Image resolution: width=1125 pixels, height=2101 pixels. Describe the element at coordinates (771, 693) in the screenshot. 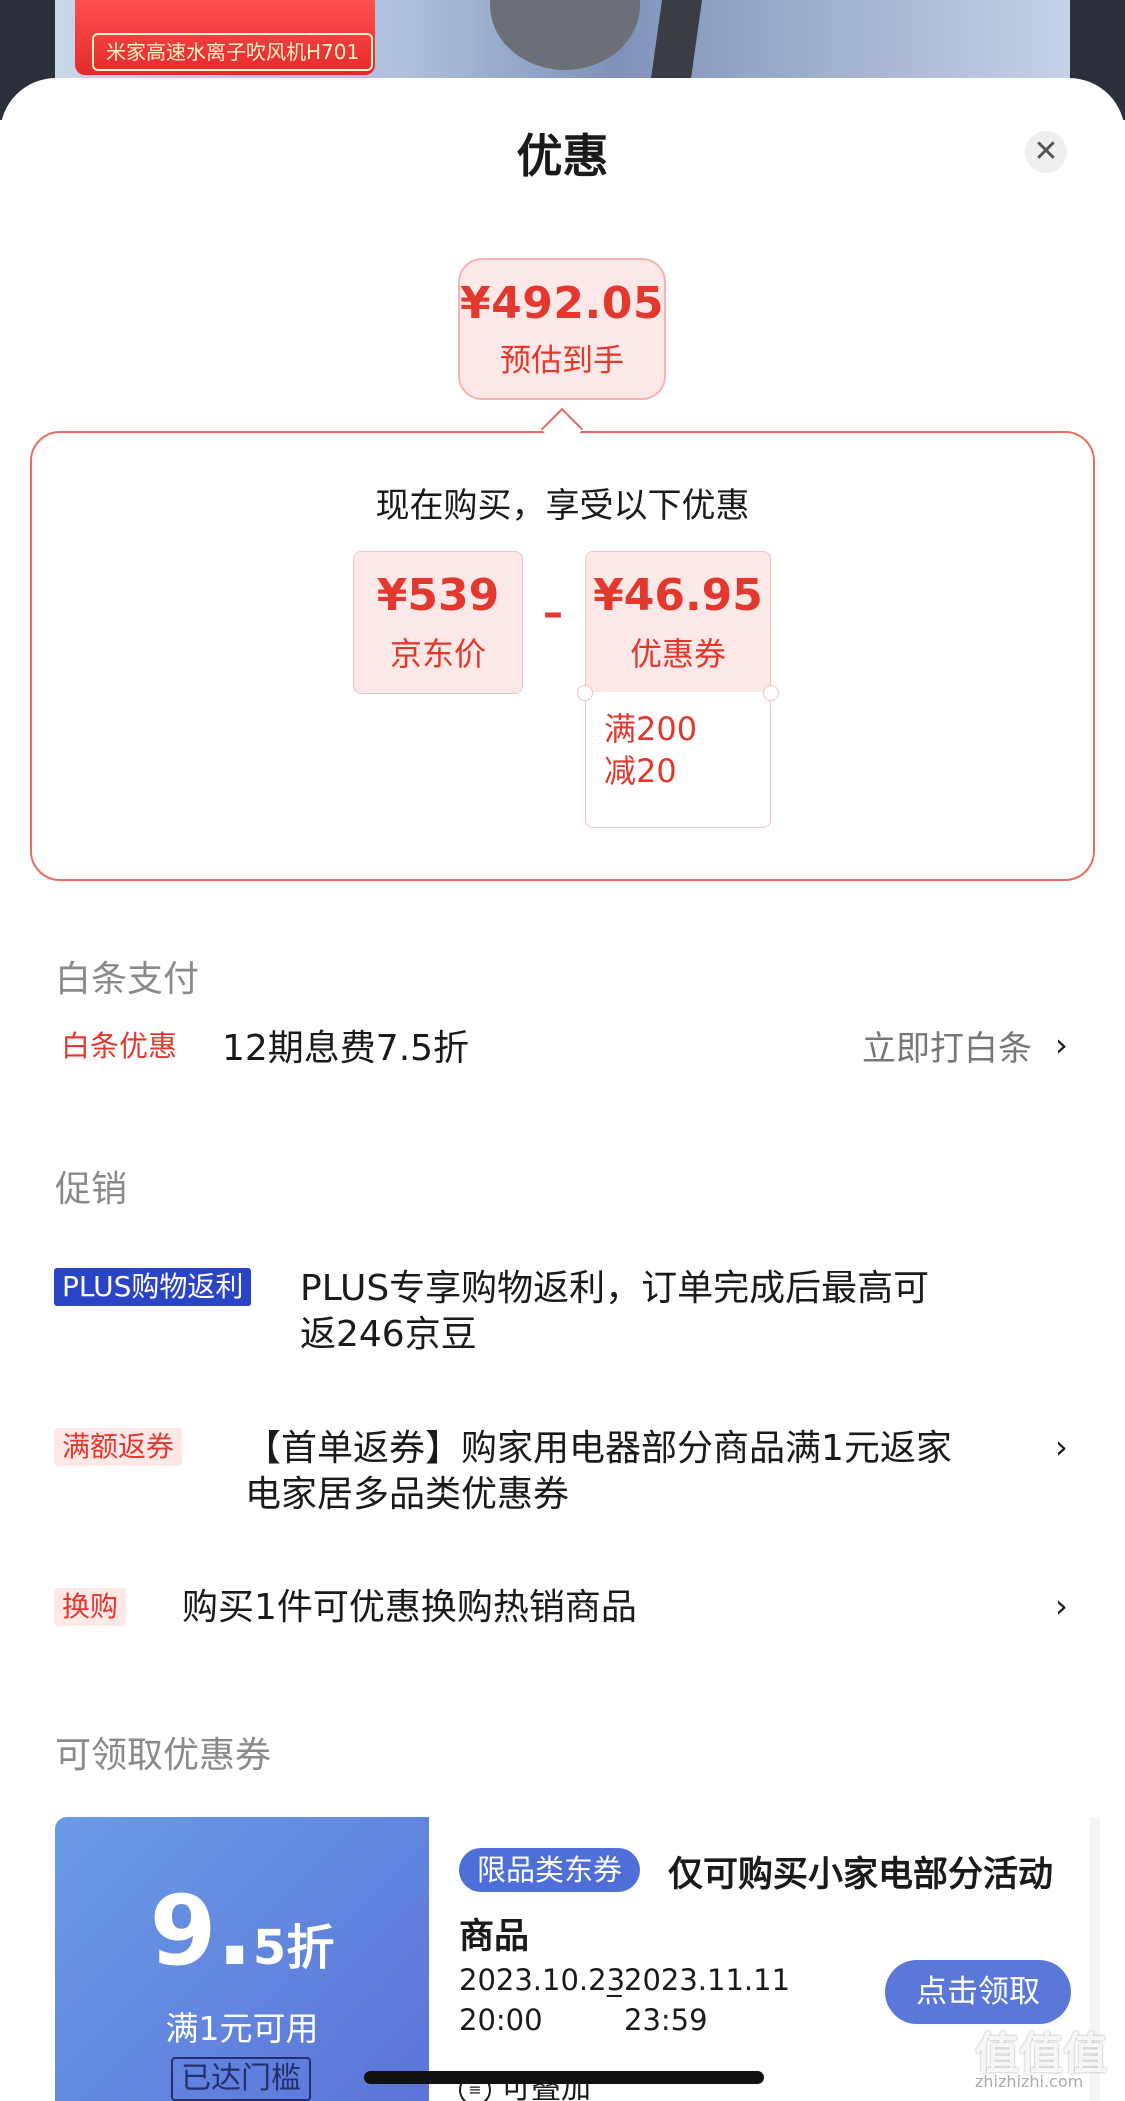

I see `coupon-notch-right` at that location.